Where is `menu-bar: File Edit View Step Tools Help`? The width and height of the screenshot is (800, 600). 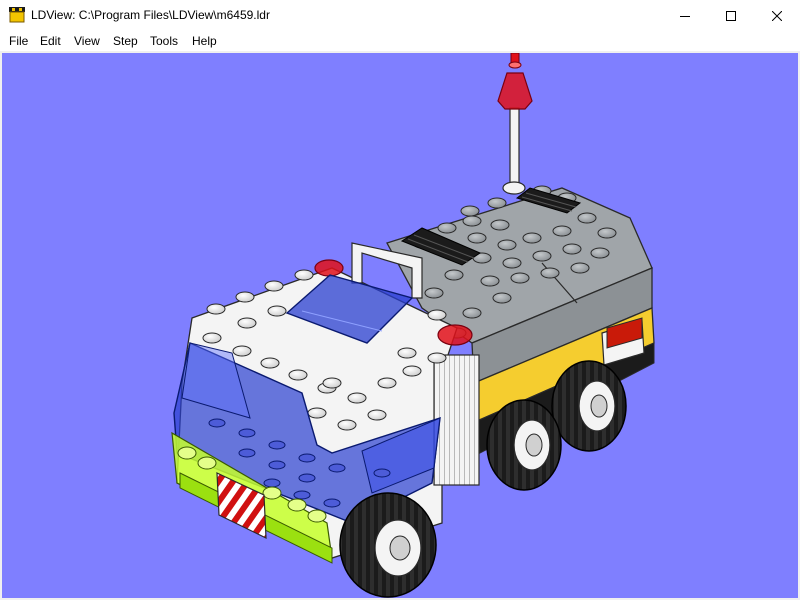 menu-bar: File Edit View Step Tools Help is located at coordinates (400, 41).